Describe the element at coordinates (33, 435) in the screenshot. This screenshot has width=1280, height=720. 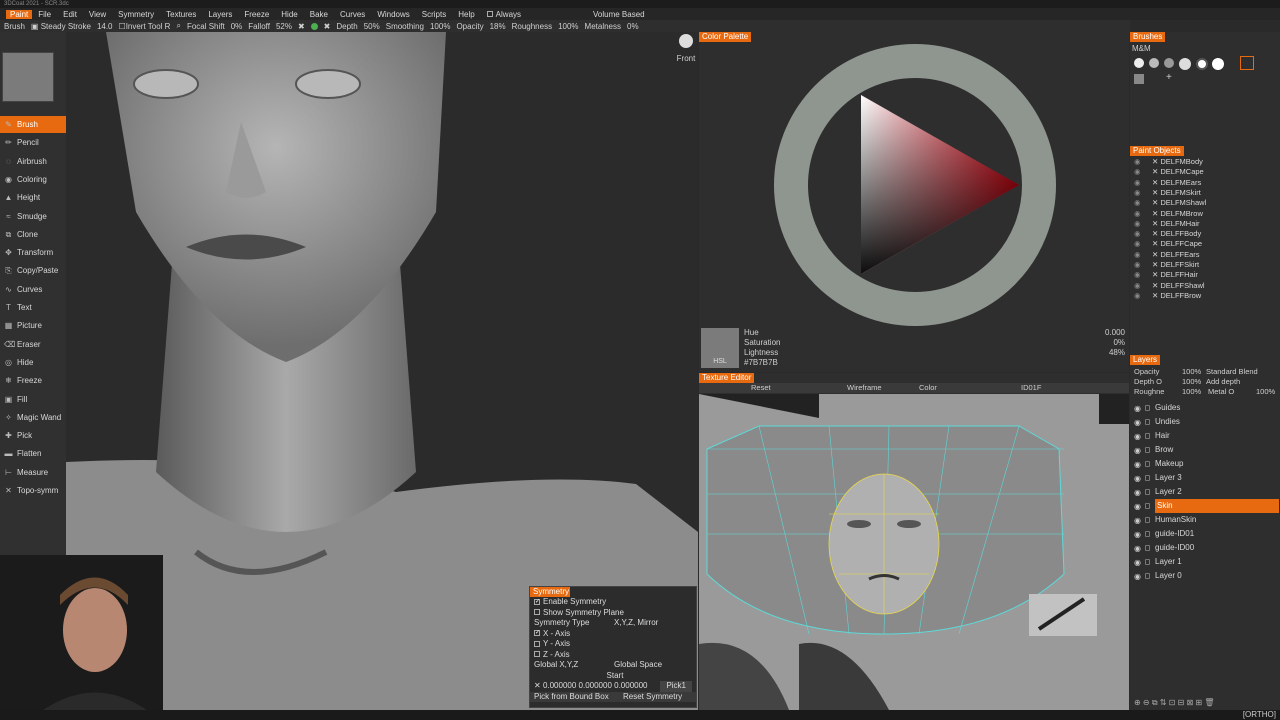
I see `tool-pick: ✚ Pick` at that location.